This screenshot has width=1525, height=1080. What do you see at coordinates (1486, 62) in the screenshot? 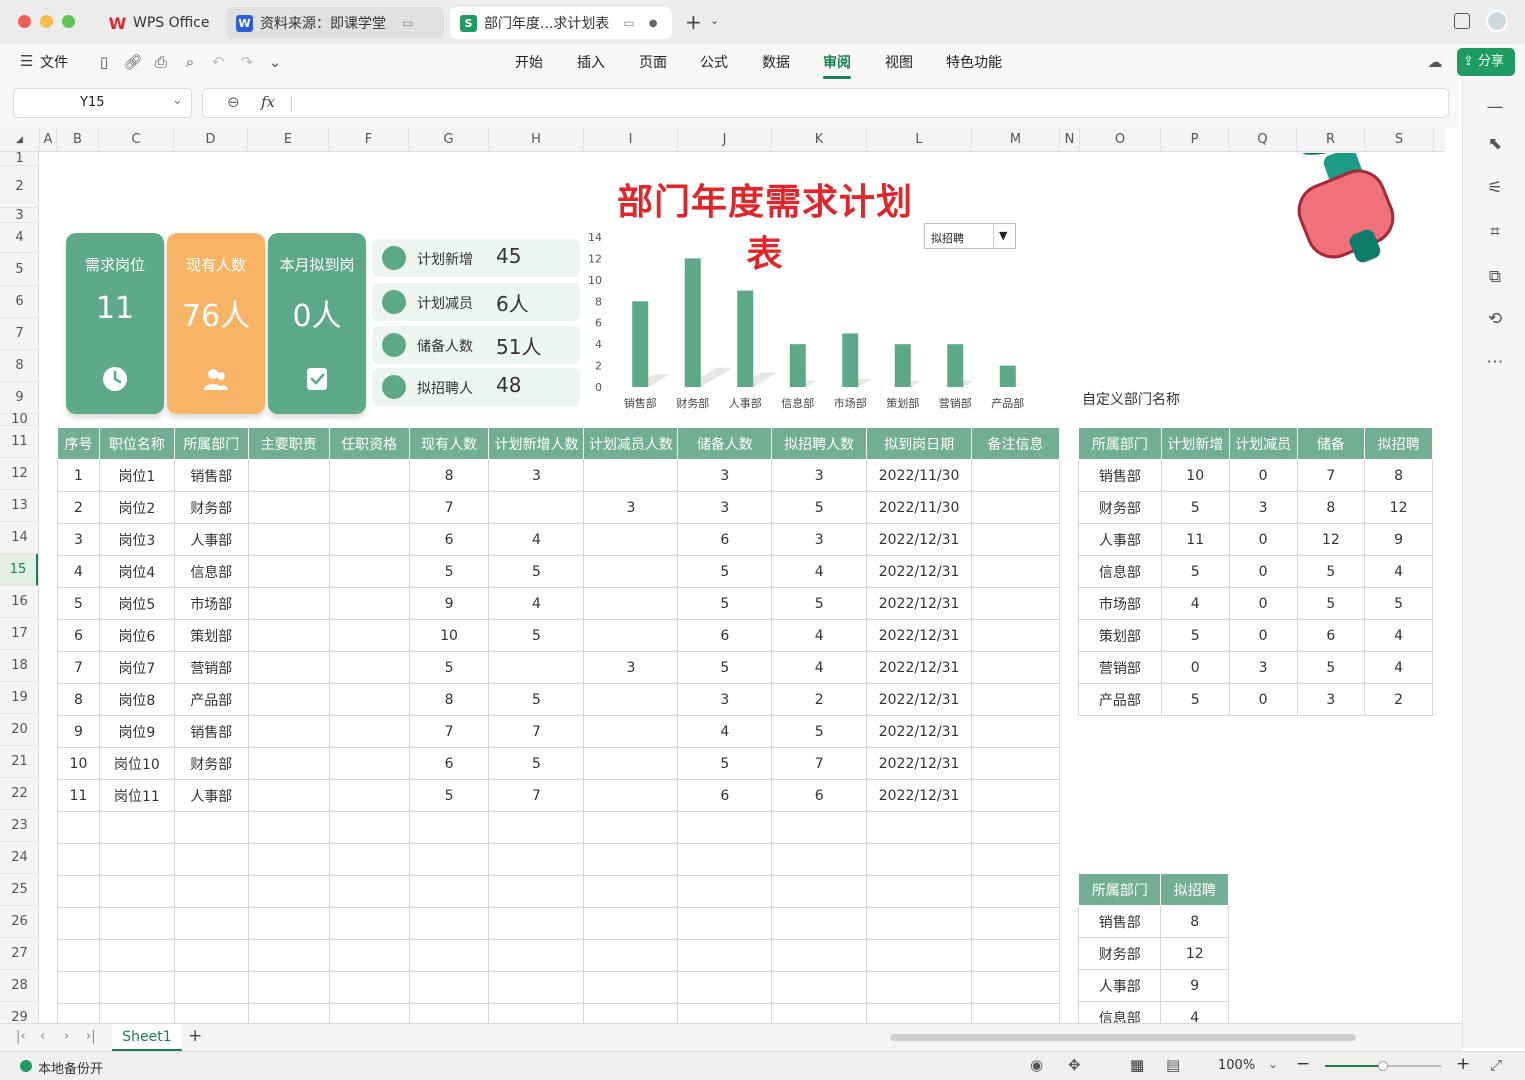
I see `share-button: ⇪ 分享` at bounding box center [1486, 62].